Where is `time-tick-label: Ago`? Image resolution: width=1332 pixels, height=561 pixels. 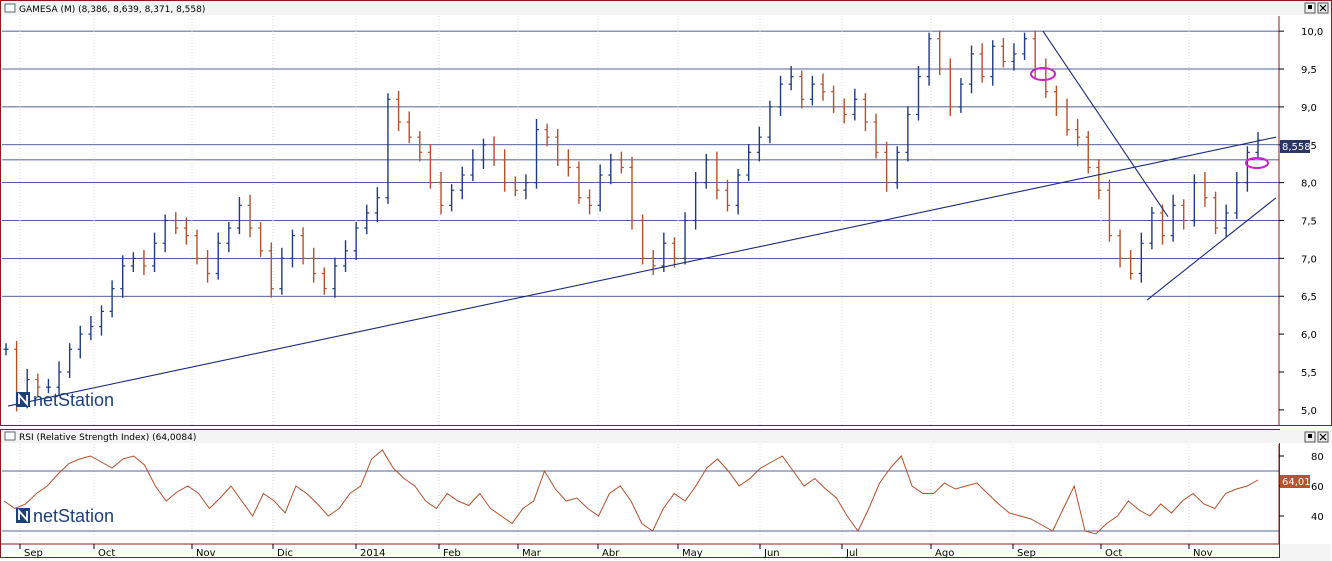 time-tick-label: Ago is located at coordinates (944, 553).